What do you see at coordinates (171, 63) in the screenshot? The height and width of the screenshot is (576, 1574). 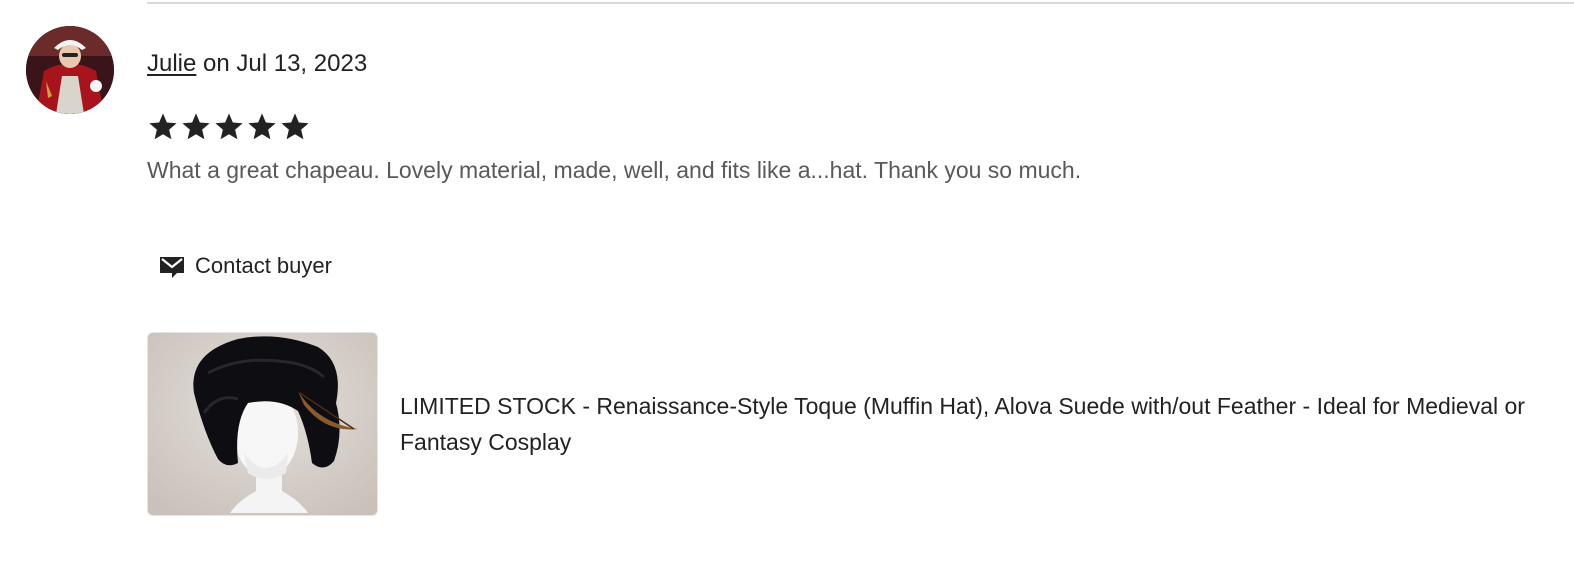 I see `reviewer-name-link: Julie` at bounding box center [171, 63].